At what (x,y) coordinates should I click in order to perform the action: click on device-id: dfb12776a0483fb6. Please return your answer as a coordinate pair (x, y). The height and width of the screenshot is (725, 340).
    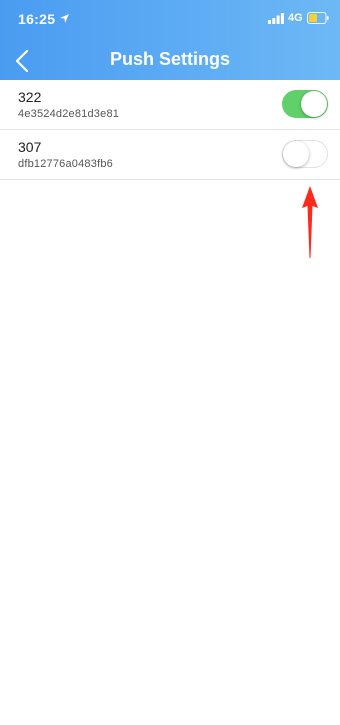
    Looking at the image, I should click on (65, 164).